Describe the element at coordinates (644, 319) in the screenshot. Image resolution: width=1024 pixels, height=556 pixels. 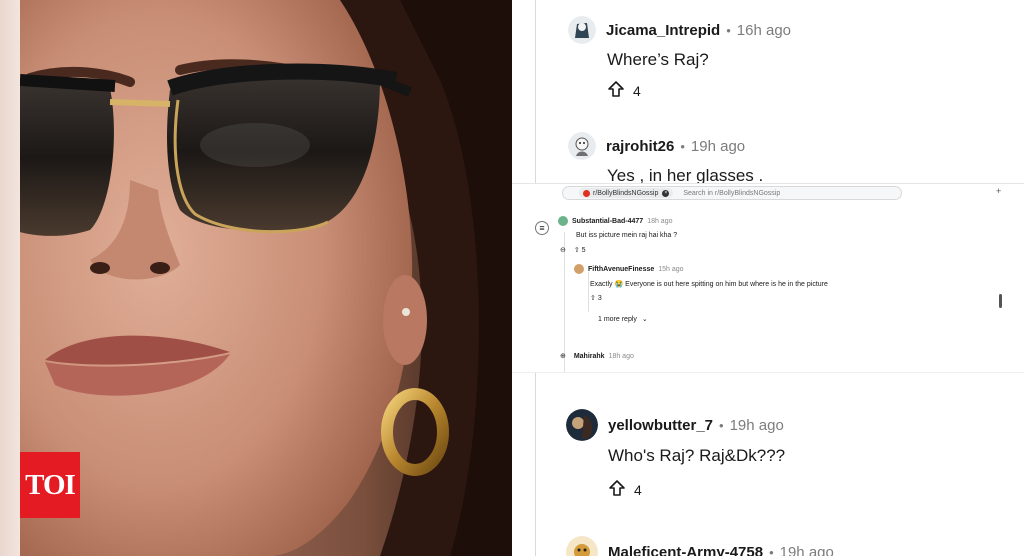
I see `chevron-down-icon: ⌄` at that location.